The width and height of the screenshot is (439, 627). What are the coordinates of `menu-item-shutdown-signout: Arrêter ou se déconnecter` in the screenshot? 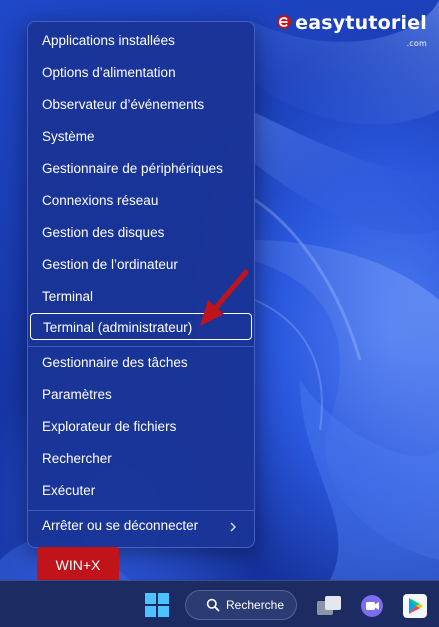 It's located at (120, 526).